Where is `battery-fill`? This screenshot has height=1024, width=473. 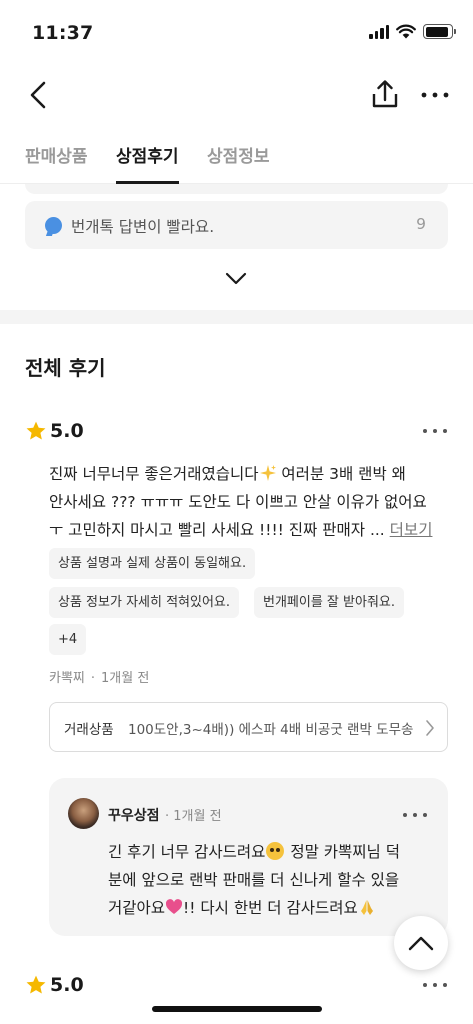
battery-fill is located at coordinates (436, 31).